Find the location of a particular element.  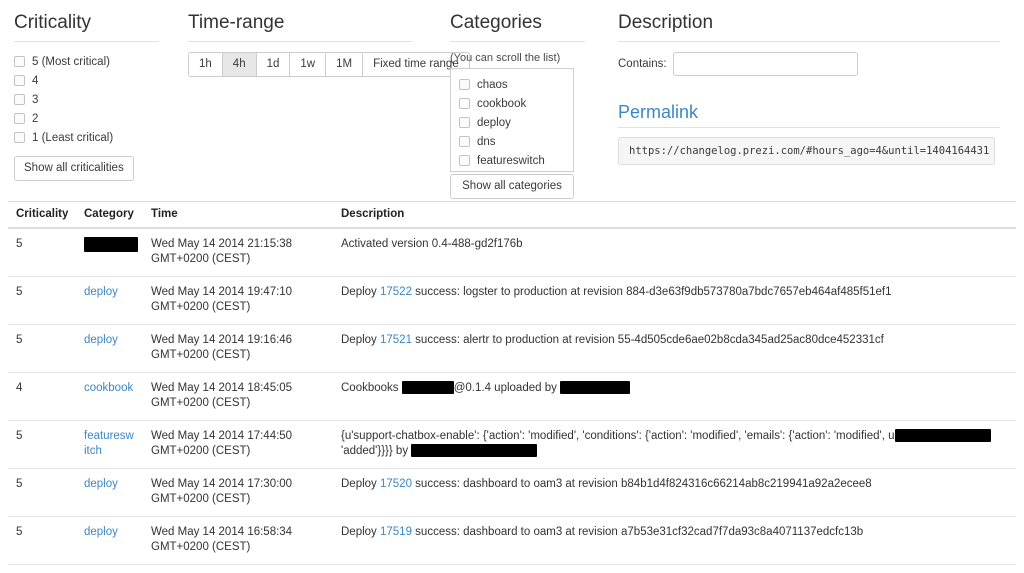

criticality-option: 1 (Least critical) is located at coordinates (94, 137).